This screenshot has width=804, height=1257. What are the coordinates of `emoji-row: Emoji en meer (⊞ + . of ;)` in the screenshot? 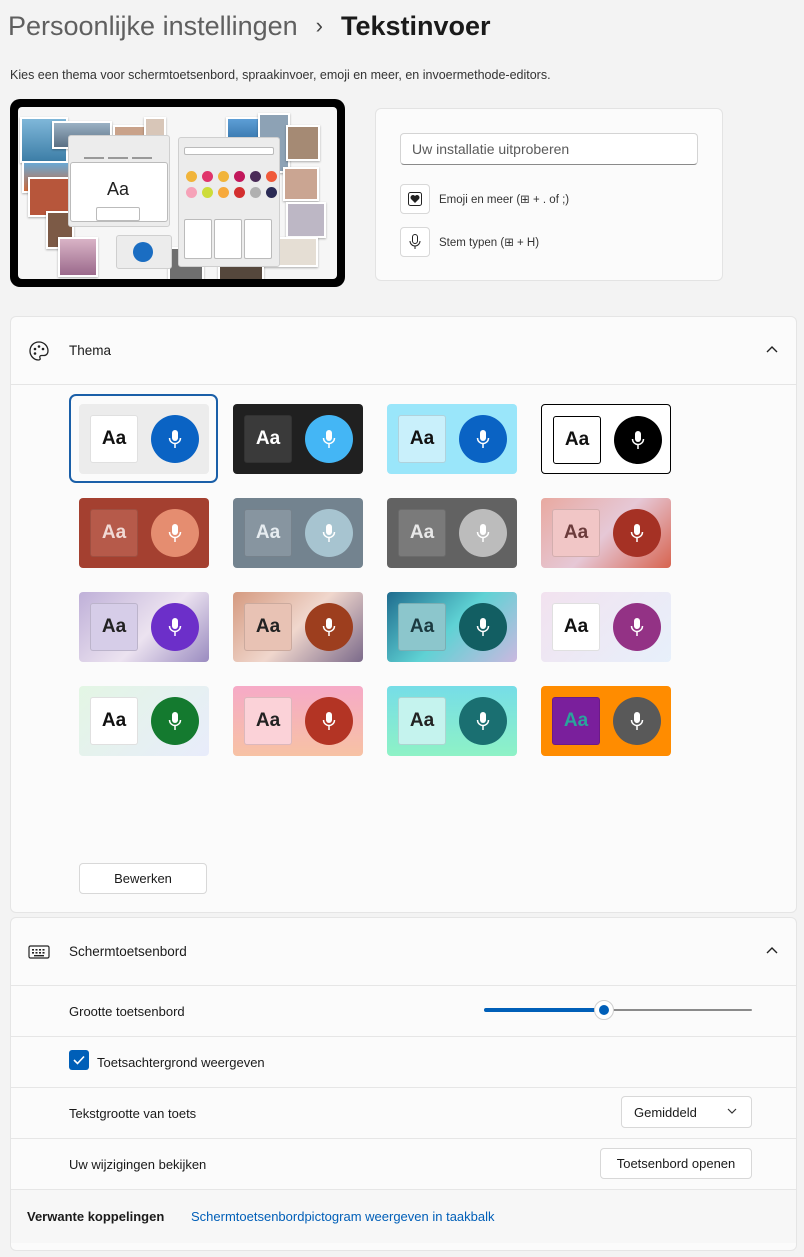 It's located at (484, 199).